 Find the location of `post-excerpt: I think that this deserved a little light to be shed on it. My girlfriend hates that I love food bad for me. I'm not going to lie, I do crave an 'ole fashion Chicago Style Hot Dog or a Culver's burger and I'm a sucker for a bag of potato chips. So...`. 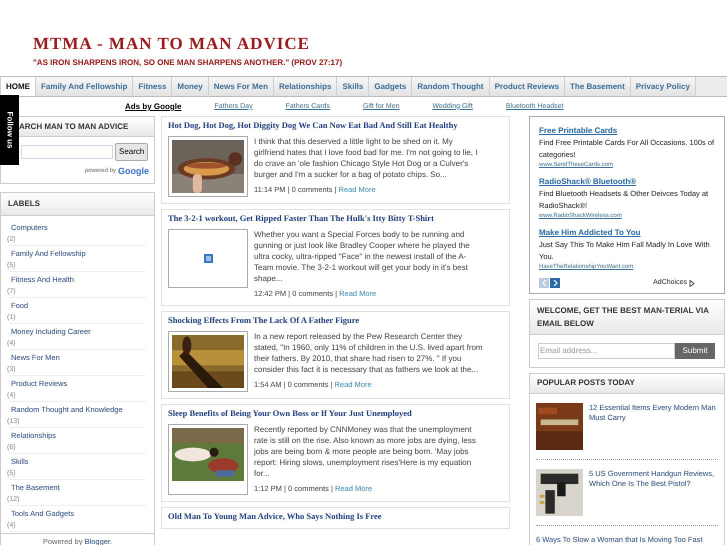

post-excerpt: I think that this deserved a little light to be shed on it. My girlfriend hates that I love food bad for me. I'm not going to lie, I do crave an 'ole fashion Chicago Style Hot Dog or a Culver's burger and I'm a sucker for a bag of potato chips. So... is located at coordinates (366, 158).